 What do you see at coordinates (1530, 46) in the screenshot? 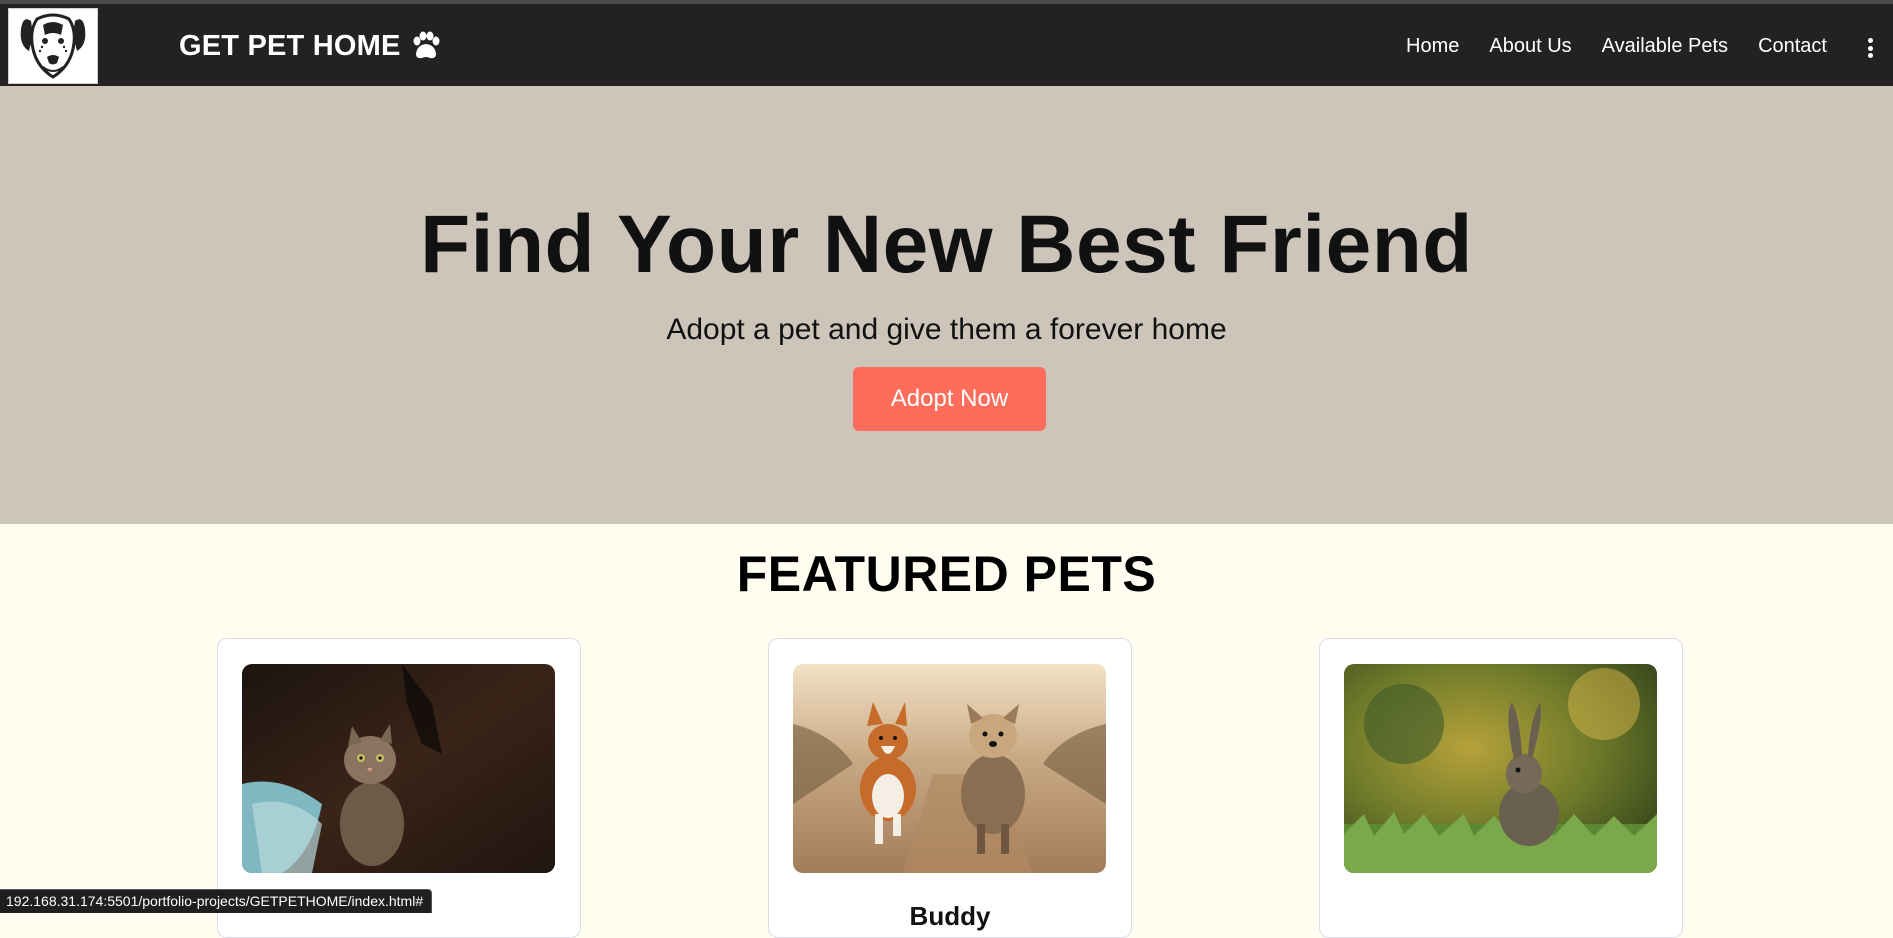
I see `nav-link-about-us: About Us` at bounding box center [1530, 46].